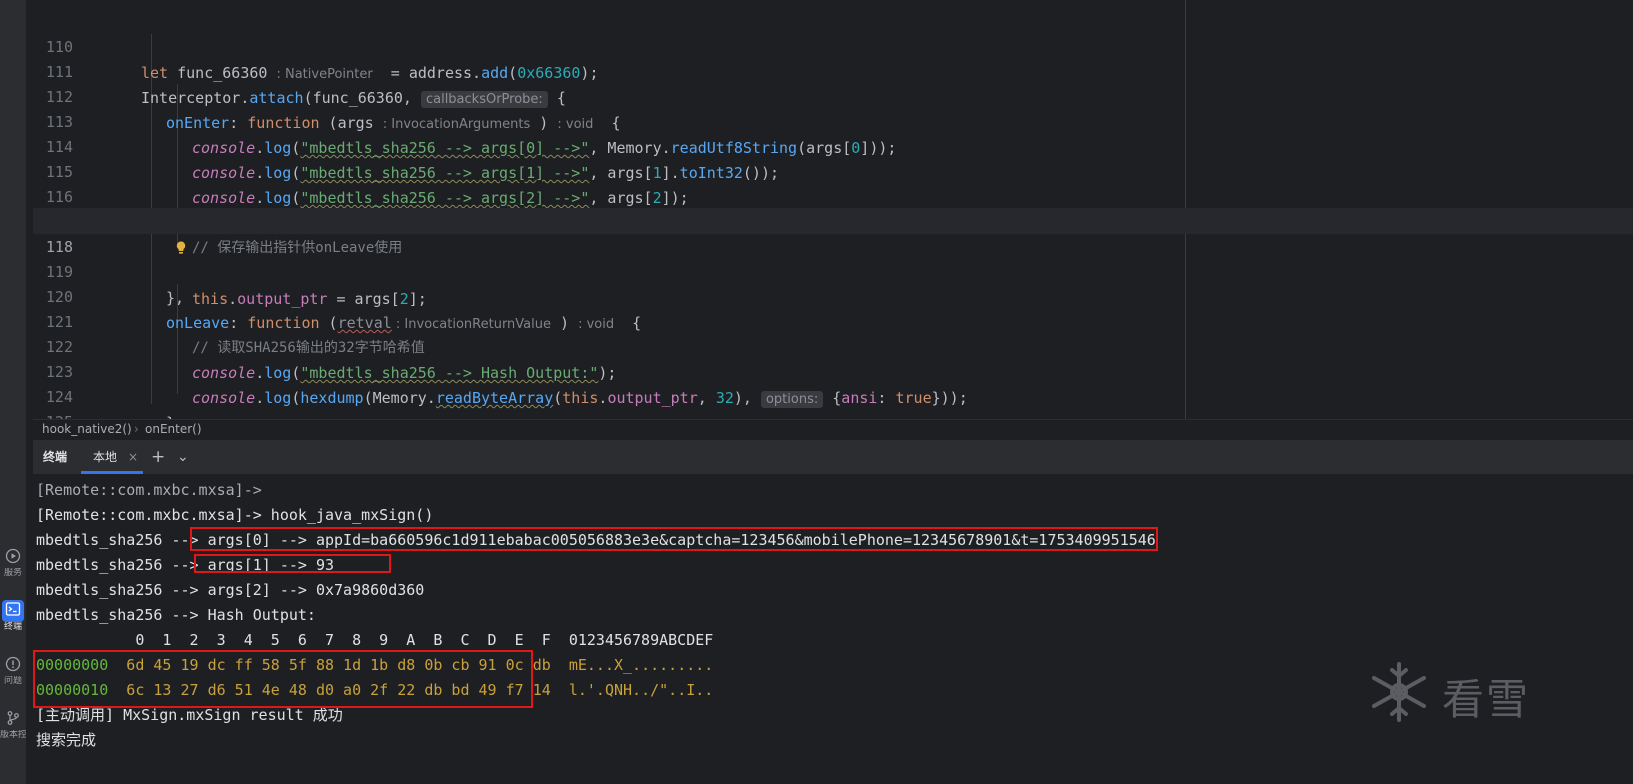 Image resolution: width=1633 pixels, height=784 pixels. What do you see at coordinates (13, 392) in the screenshot?
I see `tool-window-strip: 服务 终端 问题 版本控` at bounding box center [13, 392].